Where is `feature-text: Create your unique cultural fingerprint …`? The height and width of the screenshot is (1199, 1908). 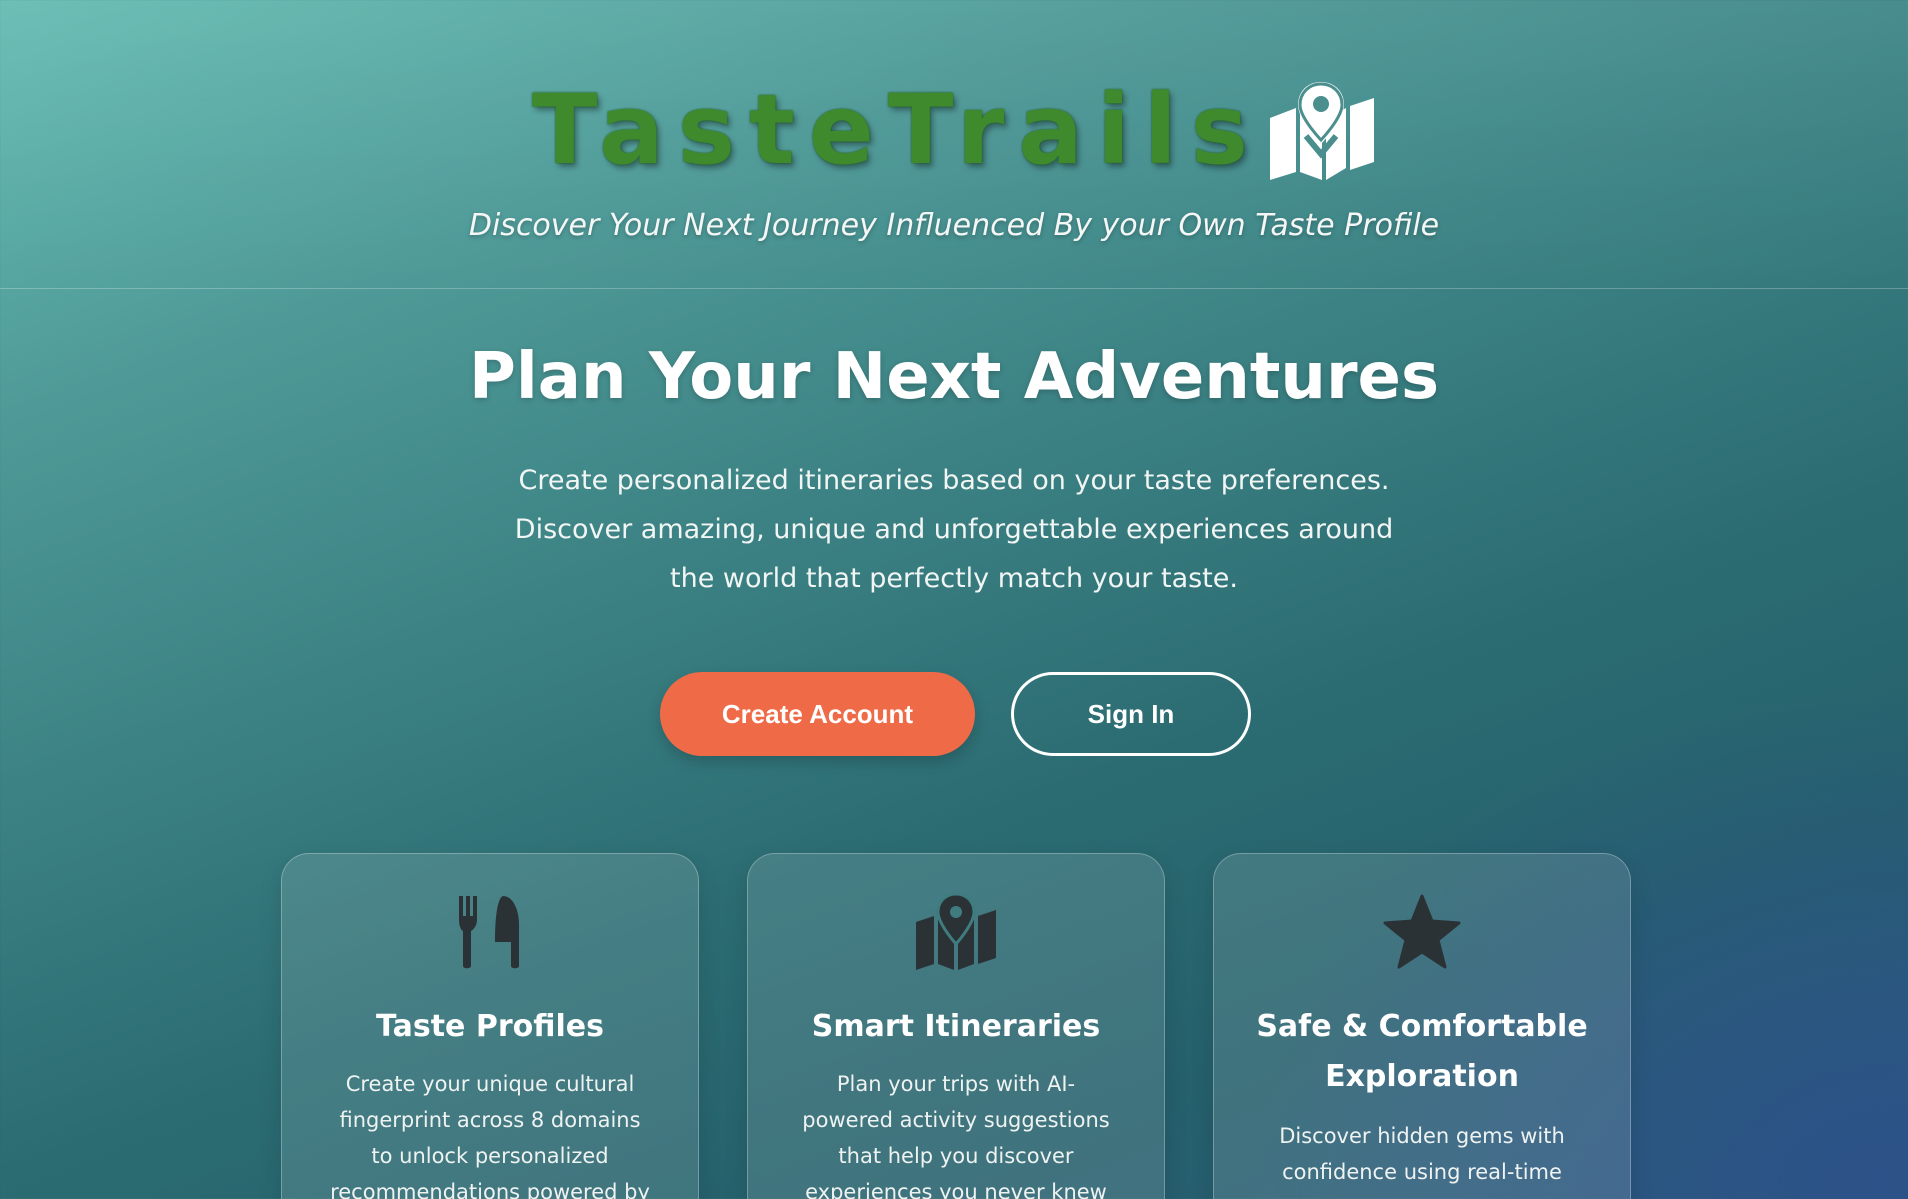 feature-text: Create your unique cultural fingerprint … is located at coordinates (490, 1135).